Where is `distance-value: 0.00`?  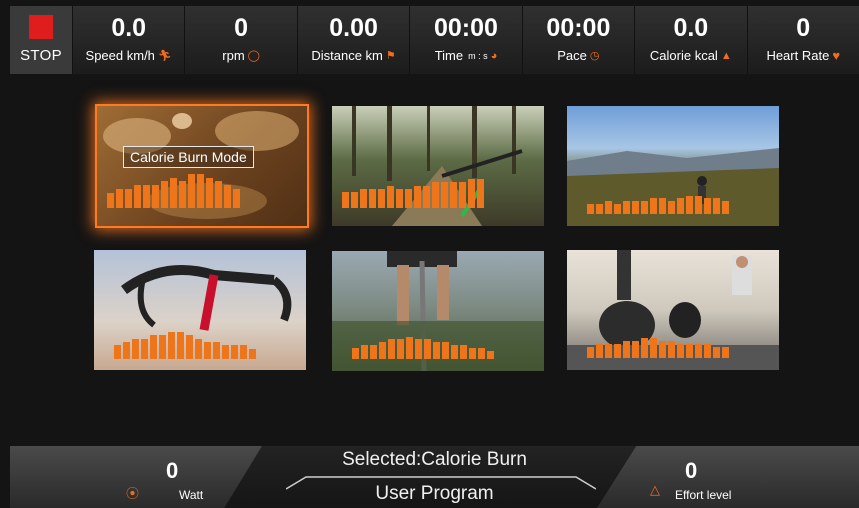 distance-value: 0.00 is located at coordinates (353, 28).